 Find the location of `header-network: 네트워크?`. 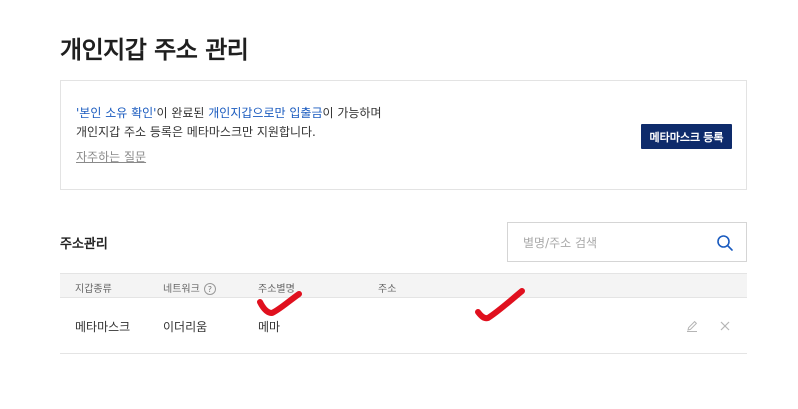

header-network: 네트워크? is located at coordinates (189, 287).